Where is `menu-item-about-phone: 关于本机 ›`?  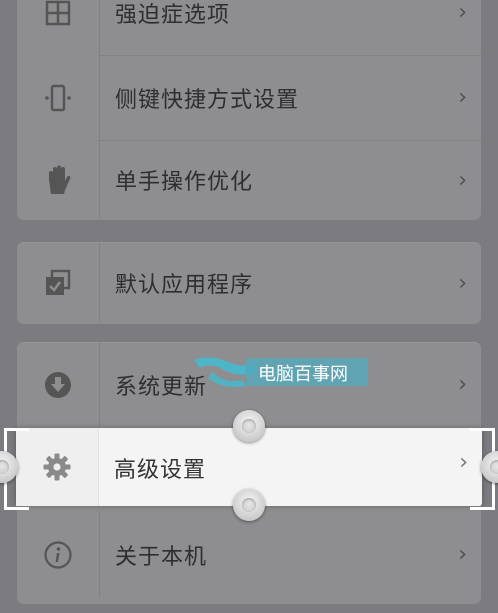 menu-item-about-phone: 关于本机 › is located at coordinates (249, 554).